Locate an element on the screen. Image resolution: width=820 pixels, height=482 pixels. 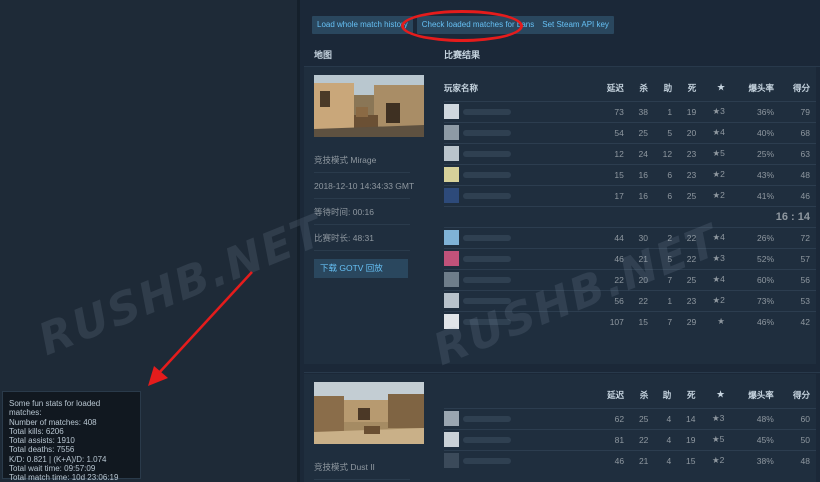
result-column-header: 比赛结果 is located at coordinates (462, 55).